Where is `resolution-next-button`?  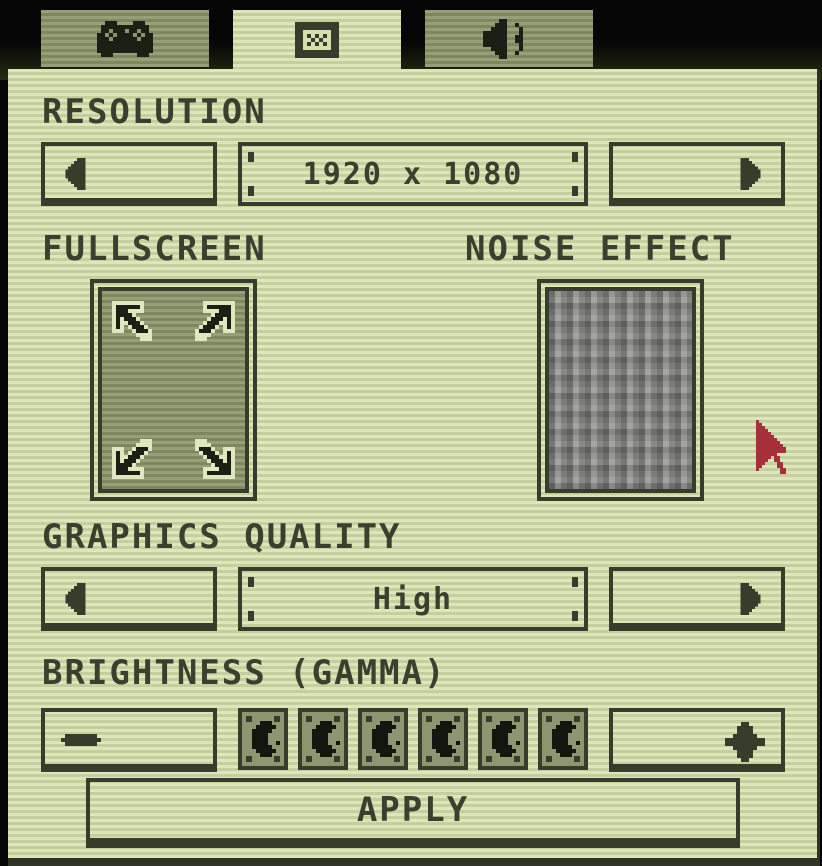 resolution-next-button is located at coordinates (697, 174).